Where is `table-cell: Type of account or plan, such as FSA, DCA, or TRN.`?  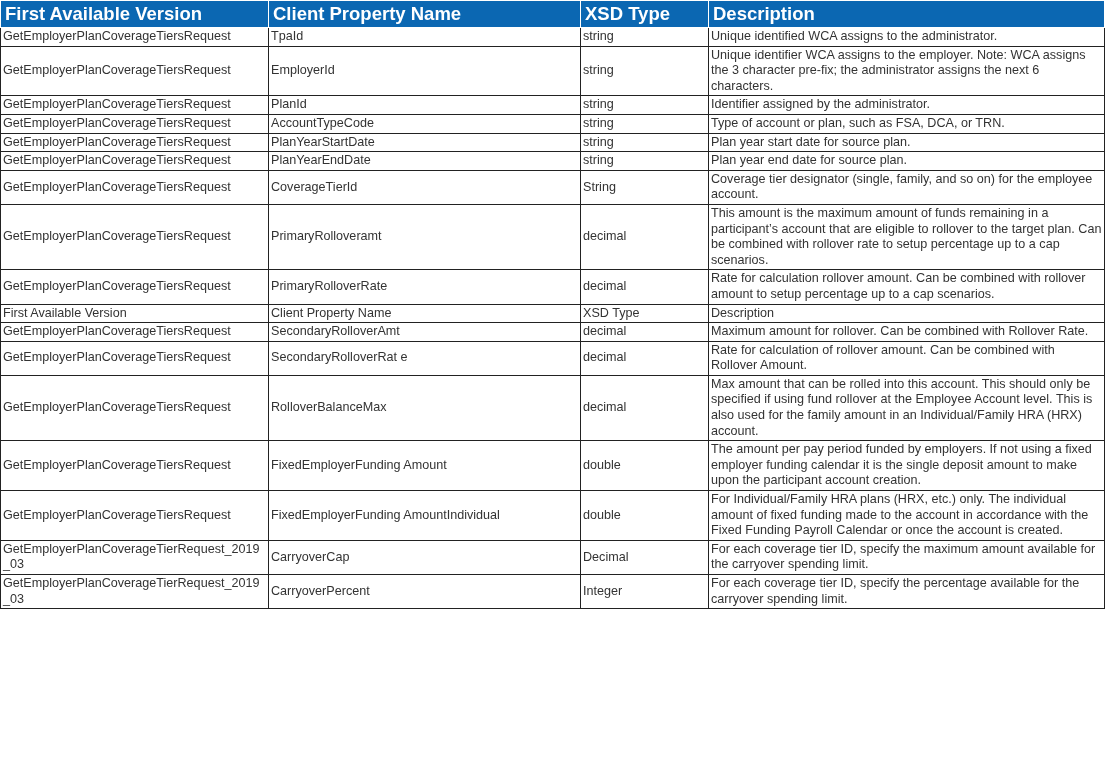
table-cell: Type of account or plan, such as FSA, DCA, or TRN. is located at coordinates (906, 124).